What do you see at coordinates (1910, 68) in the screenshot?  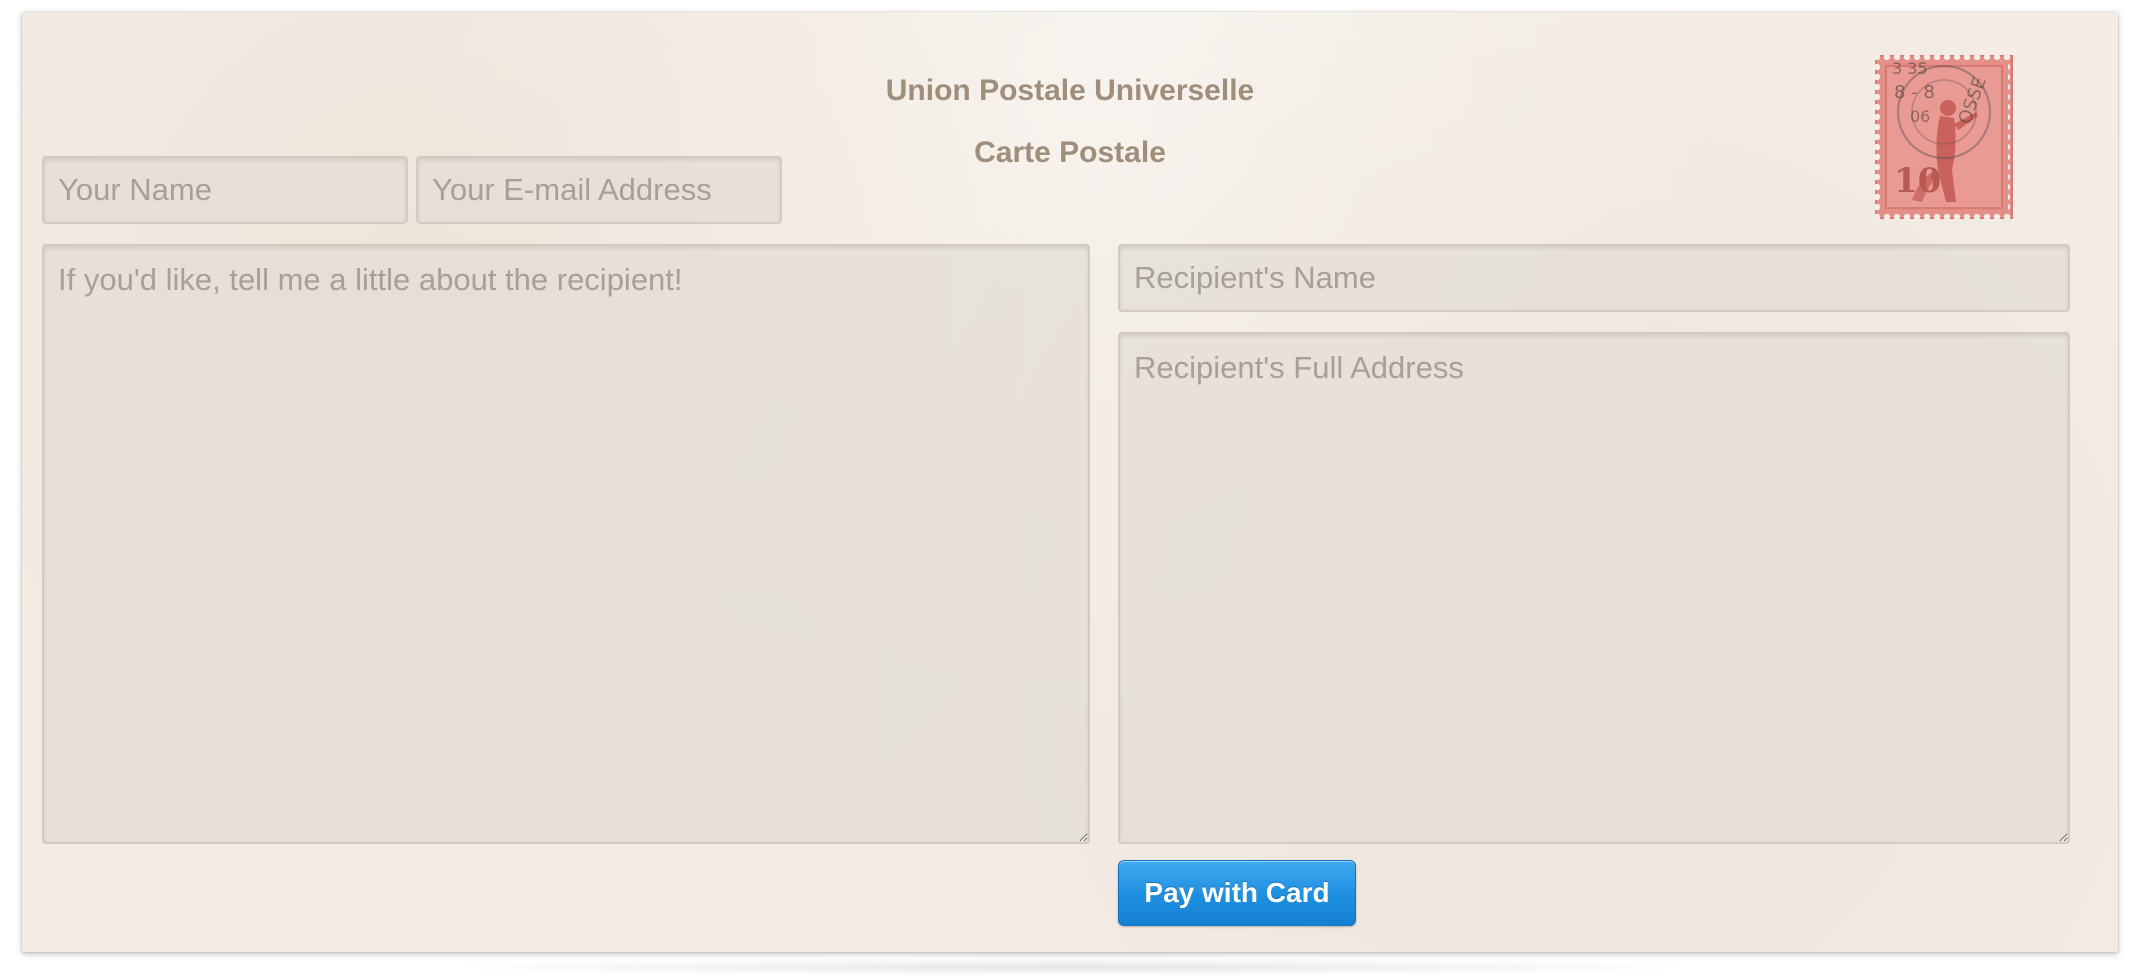 I see `svg-text: 3 35` at bounding box center [1910, 68].